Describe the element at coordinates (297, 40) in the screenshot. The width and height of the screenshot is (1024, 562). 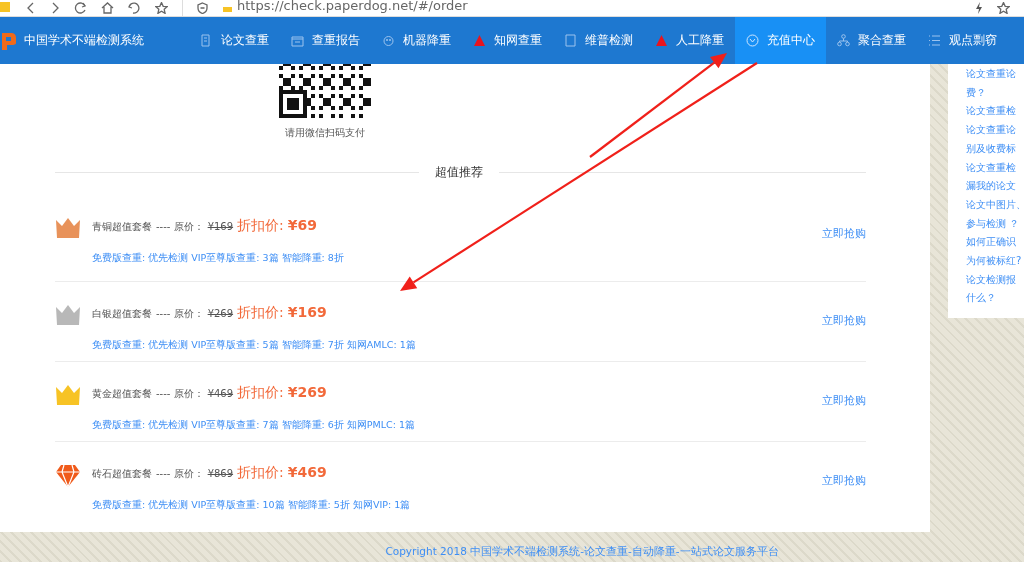
I see `calendar-icon` at that location.